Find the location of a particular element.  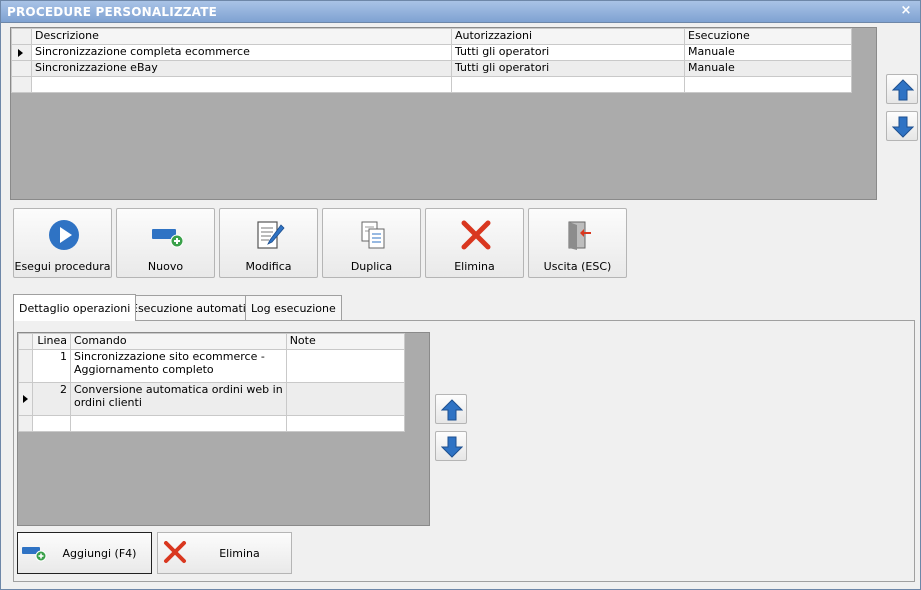

exit-door-icon is located at coordinates (579, 235).